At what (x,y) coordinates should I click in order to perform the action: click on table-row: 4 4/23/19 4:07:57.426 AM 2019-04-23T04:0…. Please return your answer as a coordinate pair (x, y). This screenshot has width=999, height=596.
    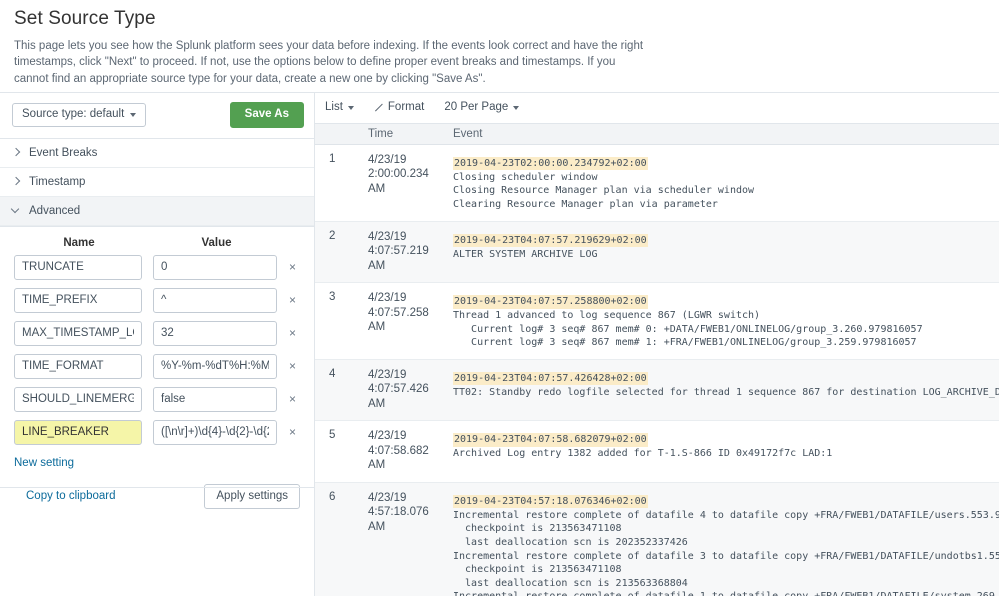
    Looking at the image, I should click on (657, 390).